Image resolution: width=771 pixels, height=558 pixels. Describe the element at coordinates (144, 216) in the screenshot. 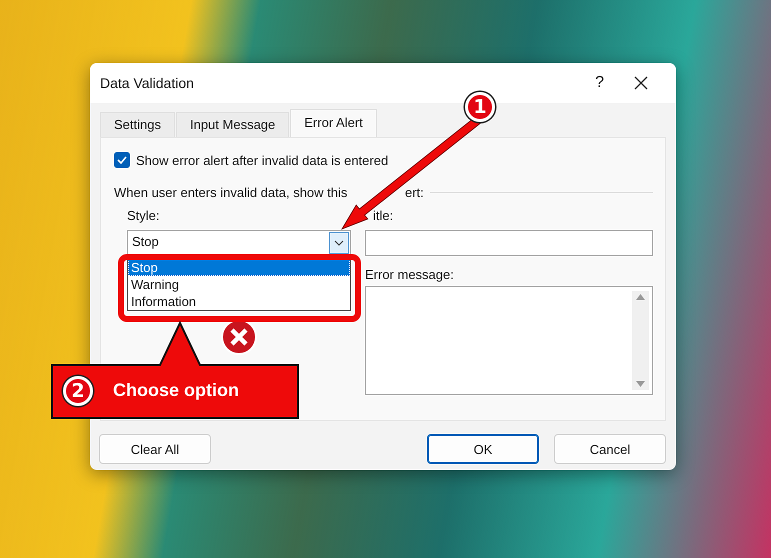

I see `style-label: Style:` at that location.